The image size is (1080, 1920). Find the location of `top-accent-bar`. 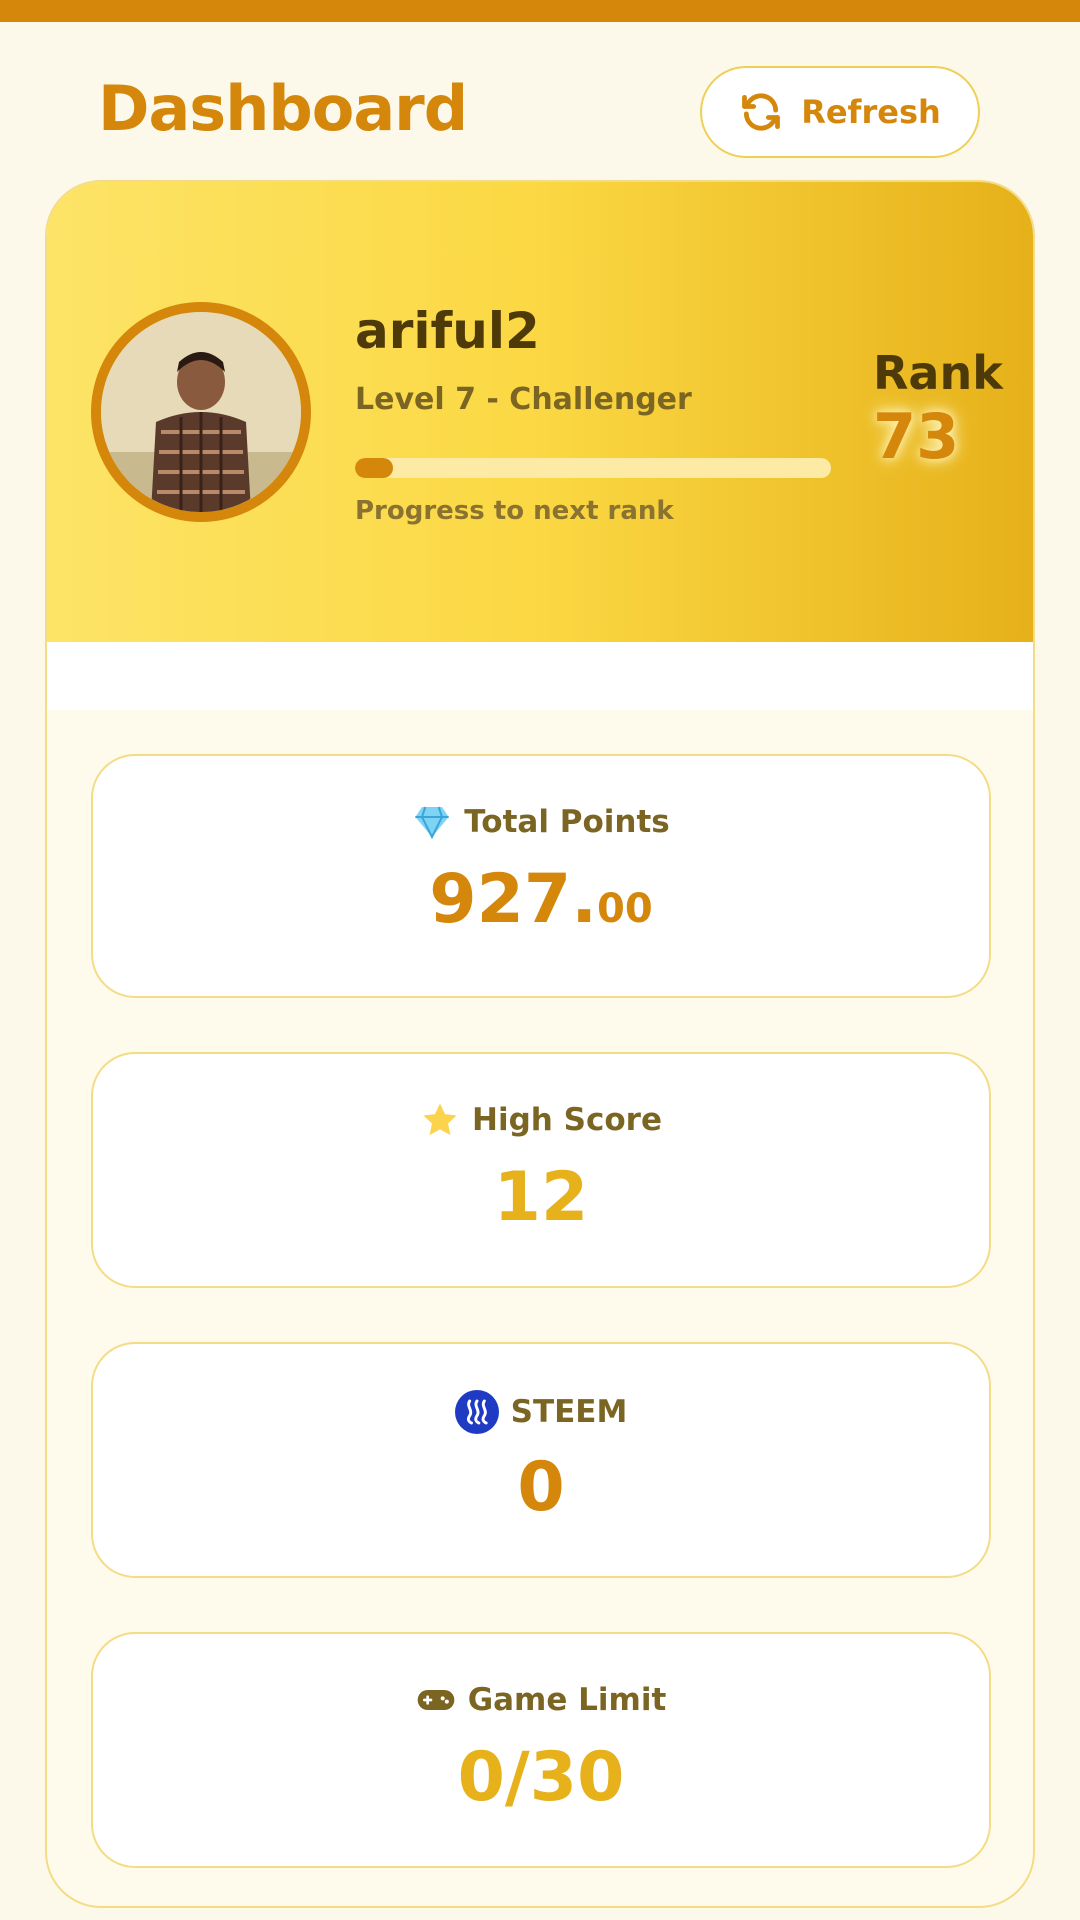

top-accent-bar is located at coordinates (540, 11).